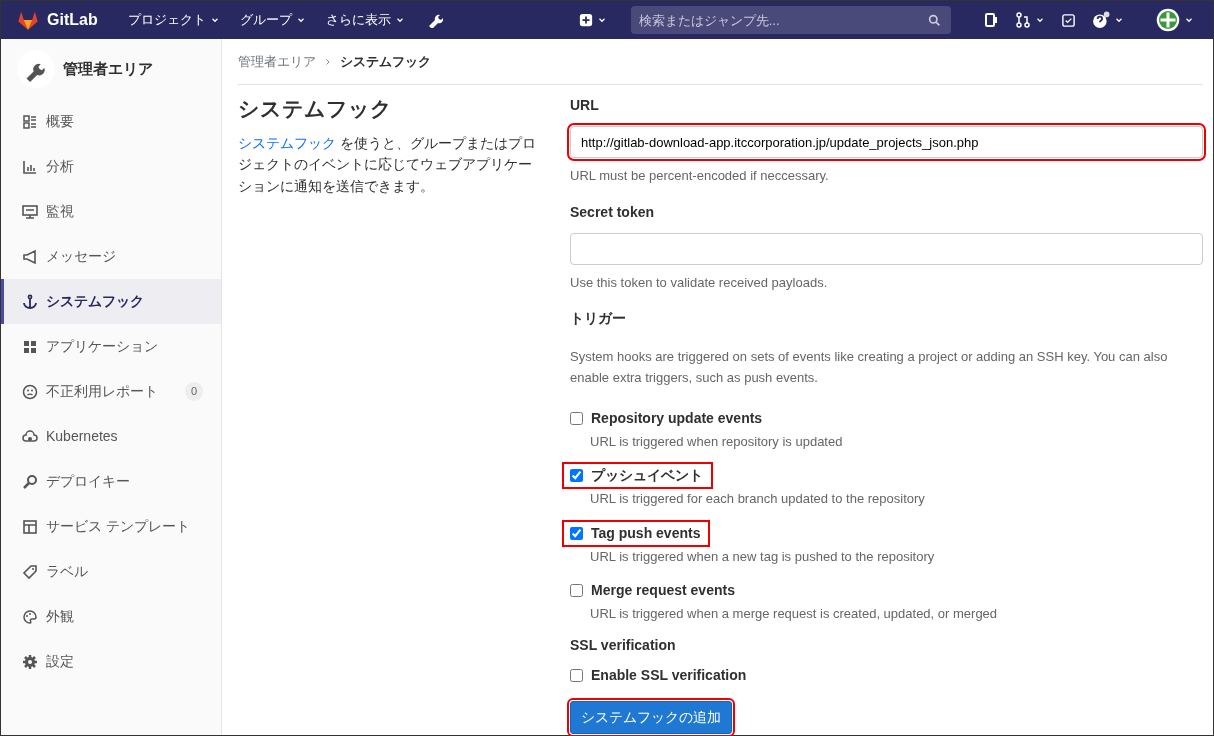 The image size is (1214, 736). I want to click on help-text: URL must be percent-encoded if neccessary., so click(700, 176).